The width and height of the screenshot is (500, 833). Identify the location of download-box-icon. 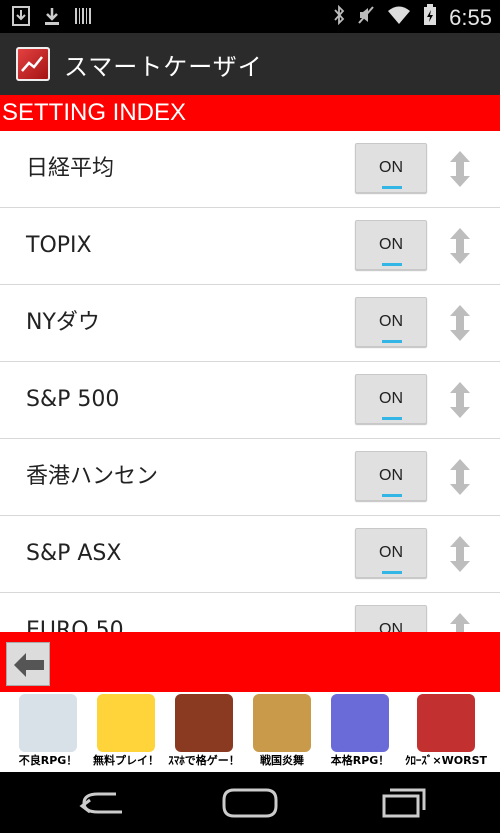
(21, 19).